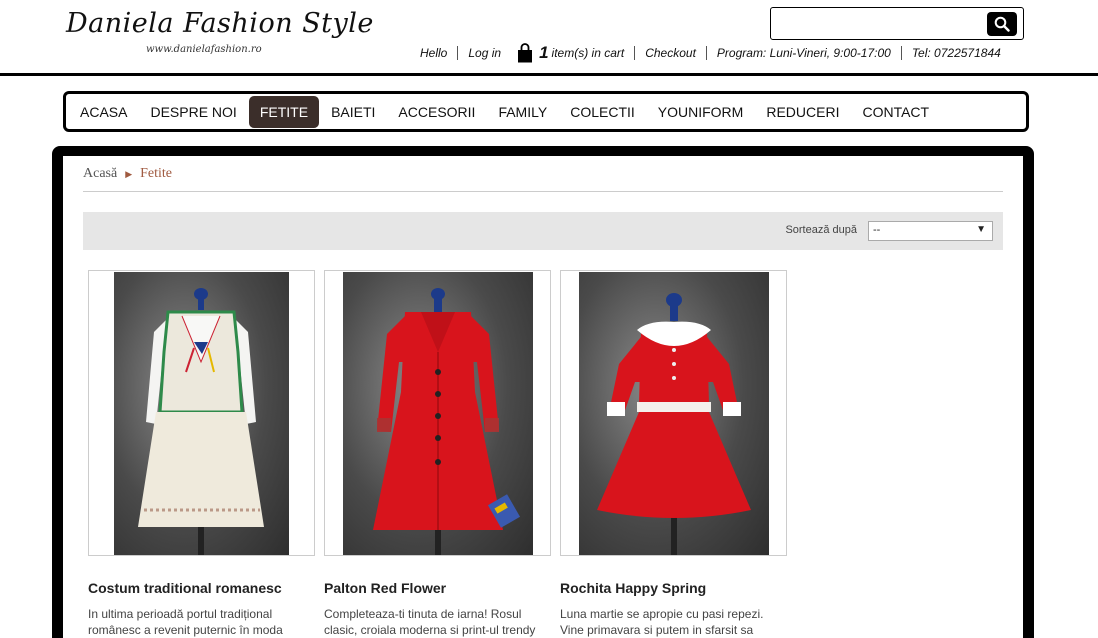  Describe the element at coordinates (544, 52) in the screenshot. I see `cart-count: 1` at that location.